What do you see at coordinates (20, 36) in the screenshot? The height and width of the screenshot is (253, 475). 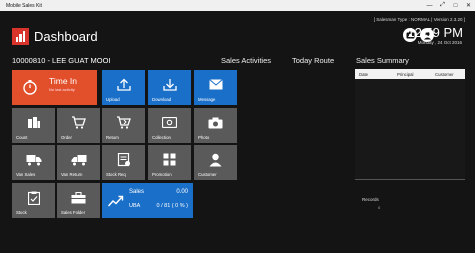 I see `app-logo-icon` at bounding box center [20, 36].